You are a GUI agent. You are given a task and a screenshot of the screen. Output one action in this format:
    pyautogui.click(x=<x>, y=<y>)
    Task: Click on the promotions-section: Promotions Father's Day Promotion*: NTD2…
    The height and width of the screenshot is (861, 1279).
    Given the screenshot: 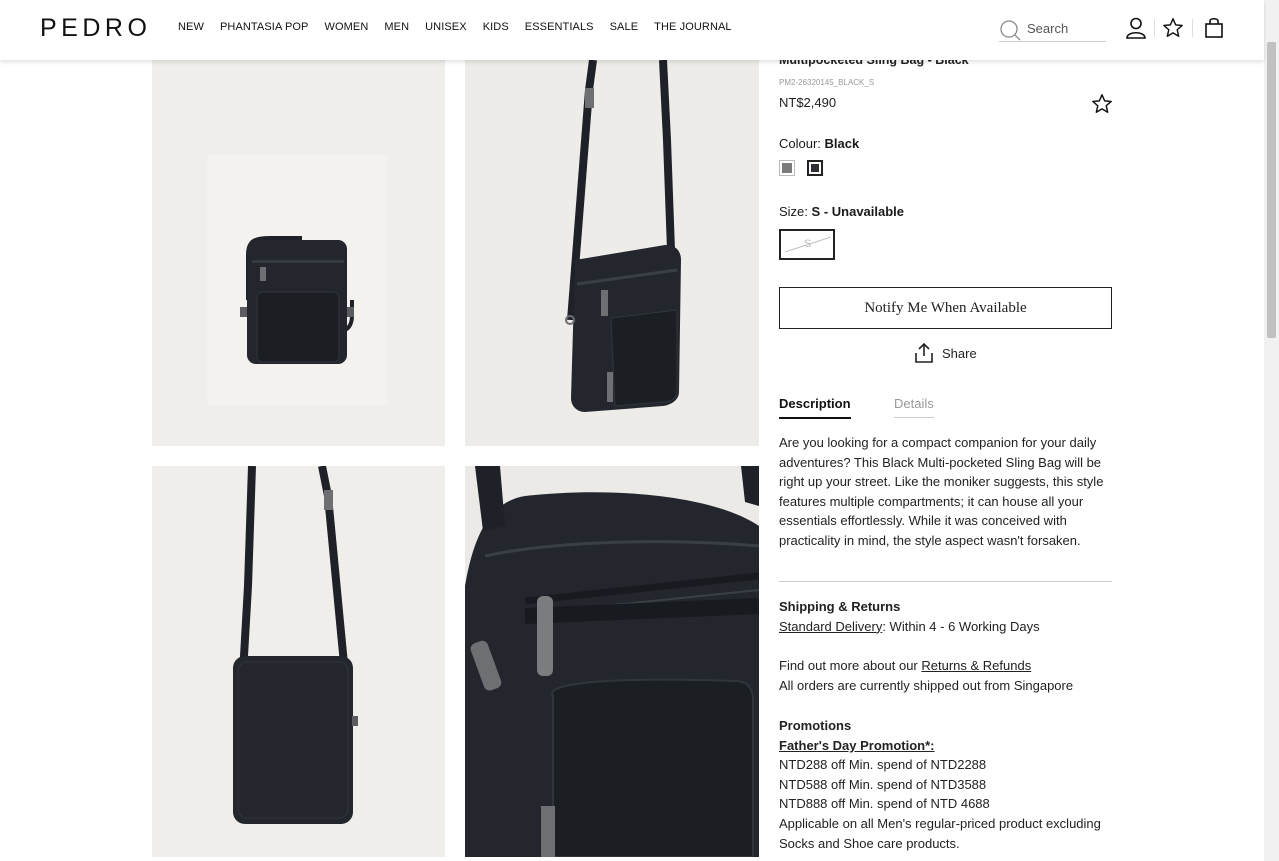 What is the action you would take?
    pyautogui.click(x=945, y=784)
    